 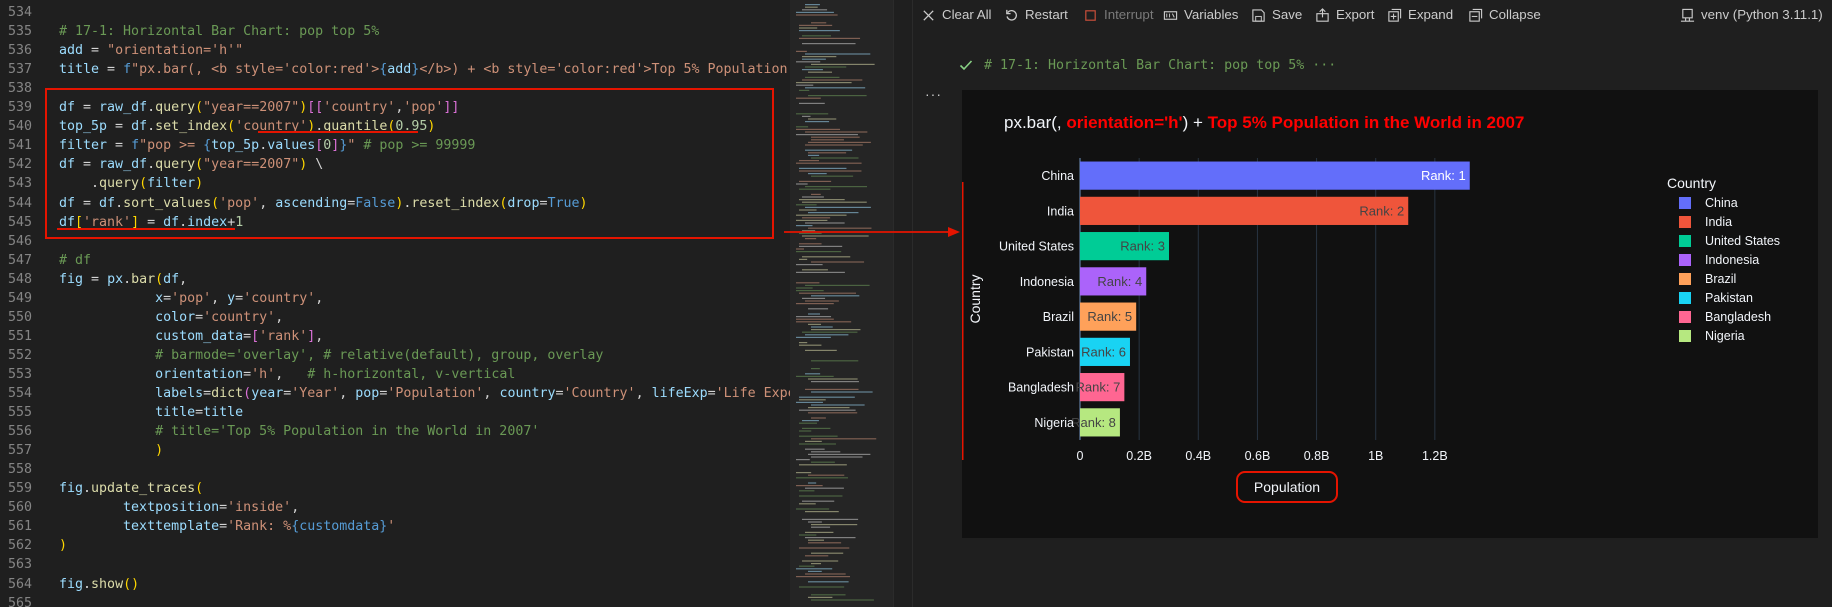 I want to click on line-number: 560, so click(x=19, y=508).